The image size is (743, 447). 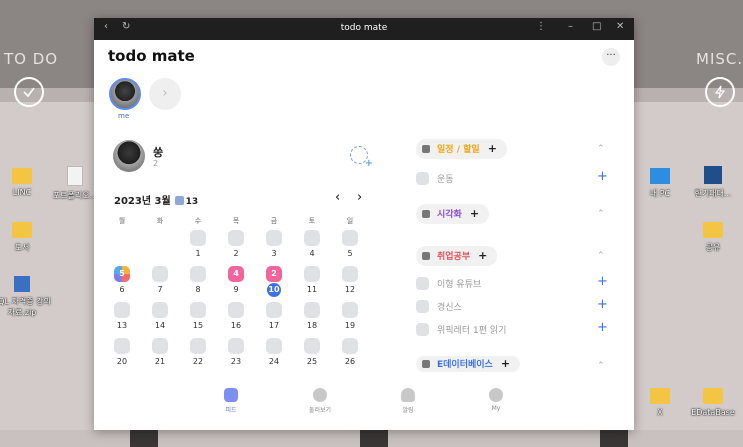 What do you see at coordinates (439, 308) in the screenshot?
I see `todo-item: 경신스` at bounding box center [439, 308].